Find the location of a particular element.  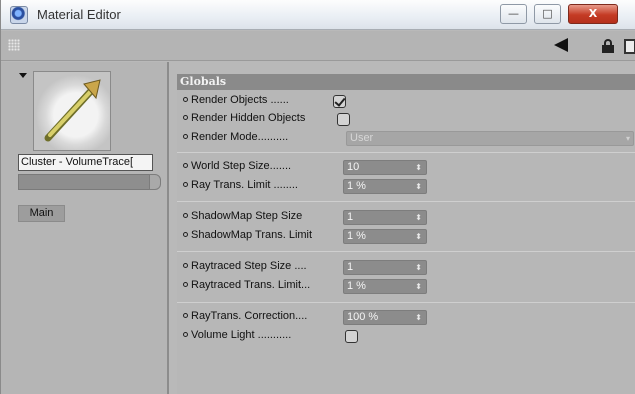

maximize-button: □ is located at coordinates (547, 14).